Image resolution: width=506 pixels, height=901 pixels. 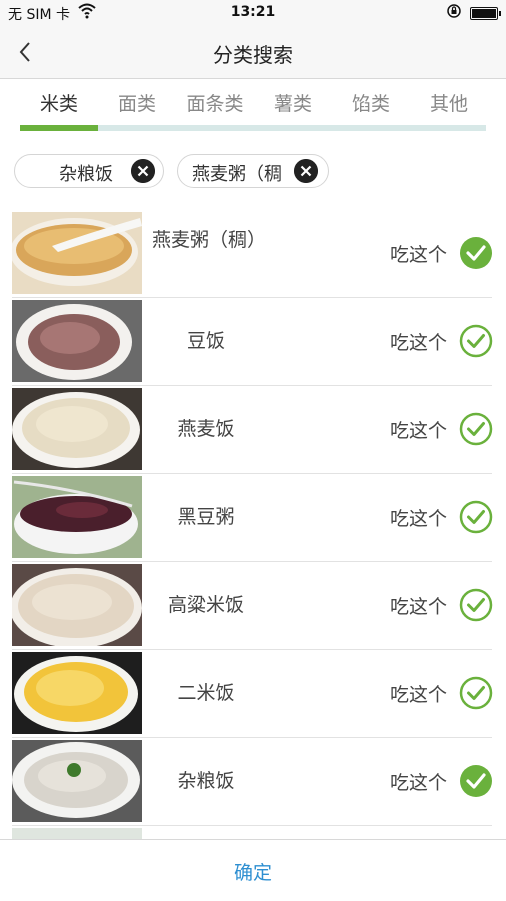 I want to click on rotation-lock-icon, so click(x=454, y=11).